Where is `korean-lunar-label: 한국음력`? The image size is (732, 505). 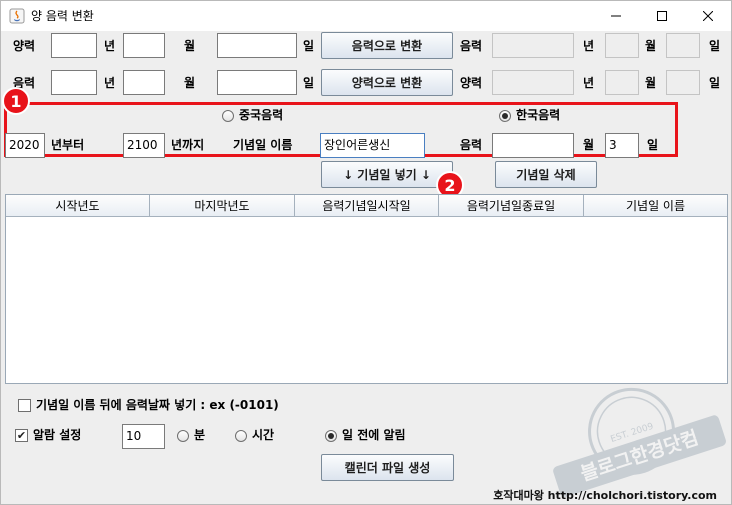
korean-lunar-label: 한국음력 is located at coordinates (538, 115).